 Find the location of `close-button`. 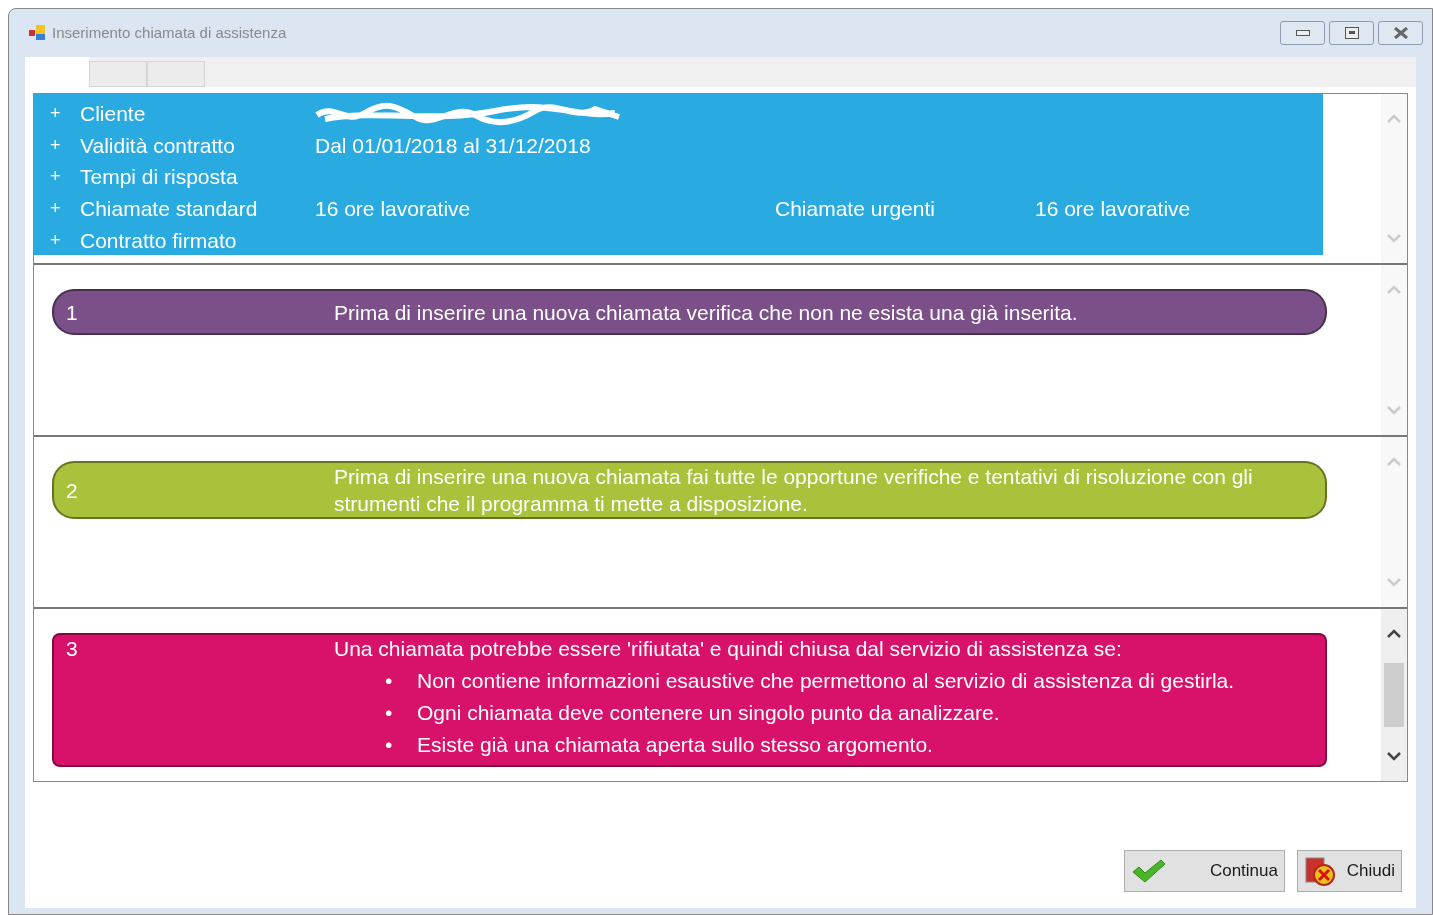

close-button is located at coordinates (1400, 33).